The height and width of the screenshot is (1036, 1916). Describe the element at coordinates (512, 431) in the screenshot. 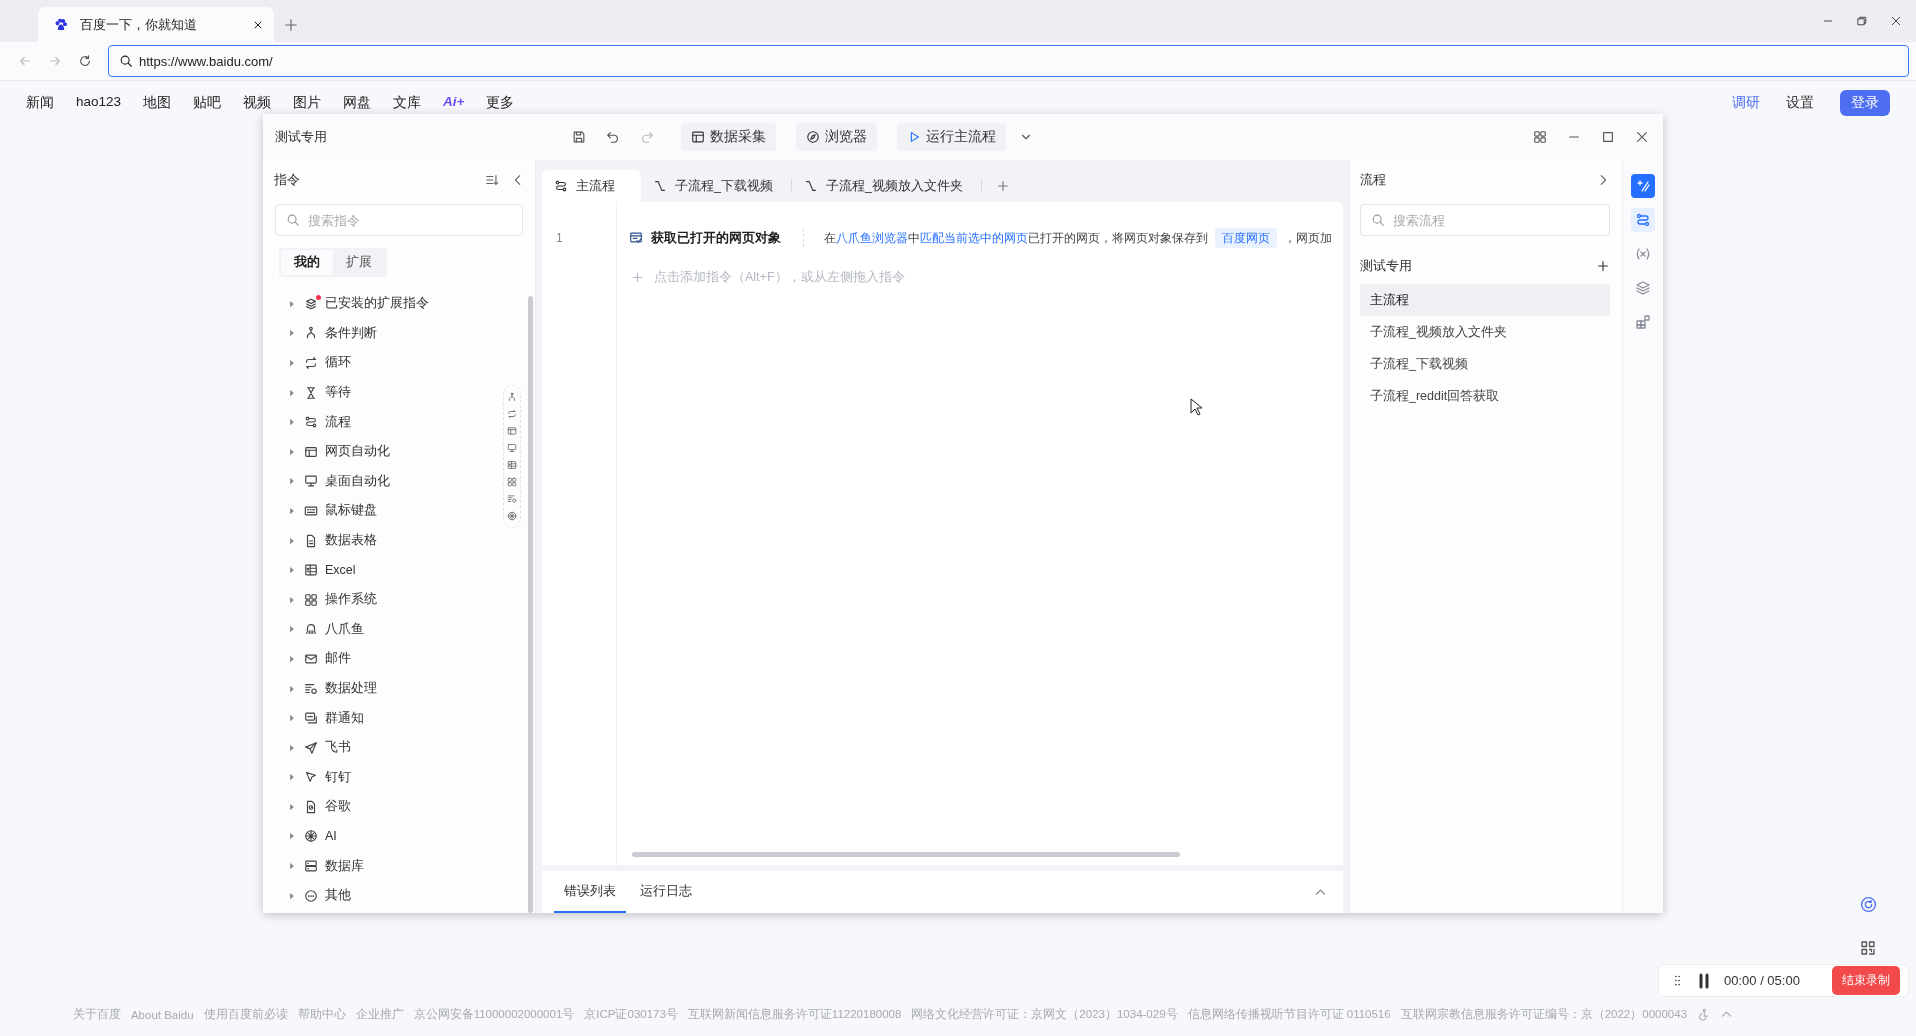

I see `browser-window-icon` at that location.